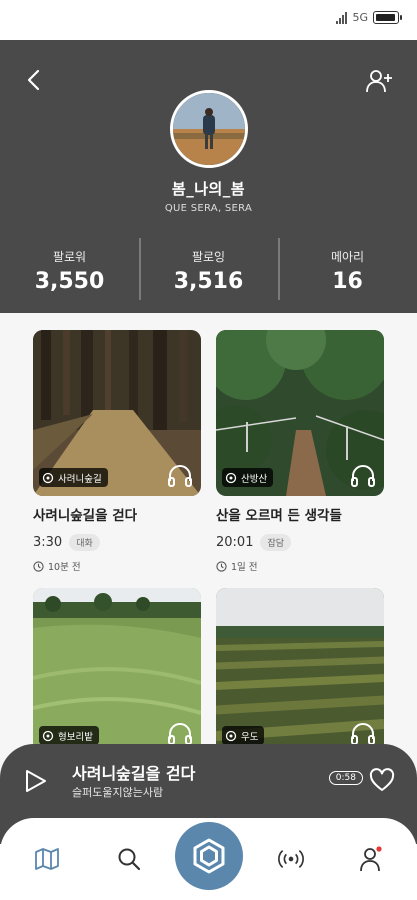 The image size is (417, 900). I want to click on avatar, so click(209, 129).